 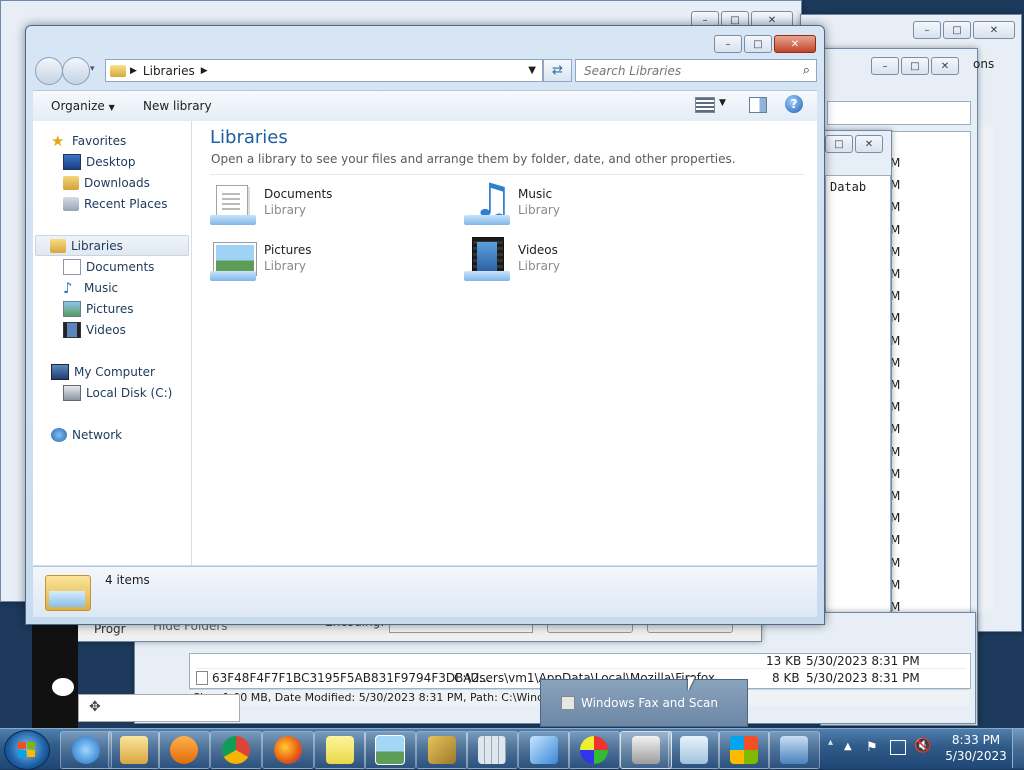 I want to click on show-hidden-icons-icon: ▲, so click(x=848, y=746).